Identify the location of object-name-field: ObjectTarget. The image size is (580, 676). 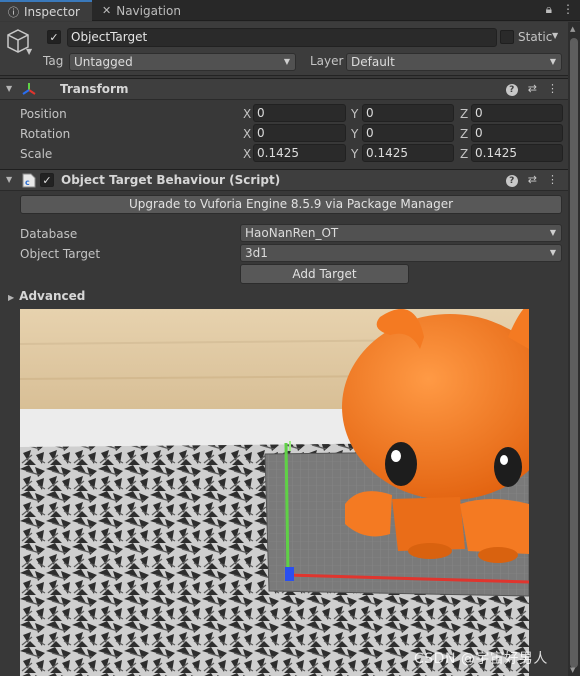
(282, 37).